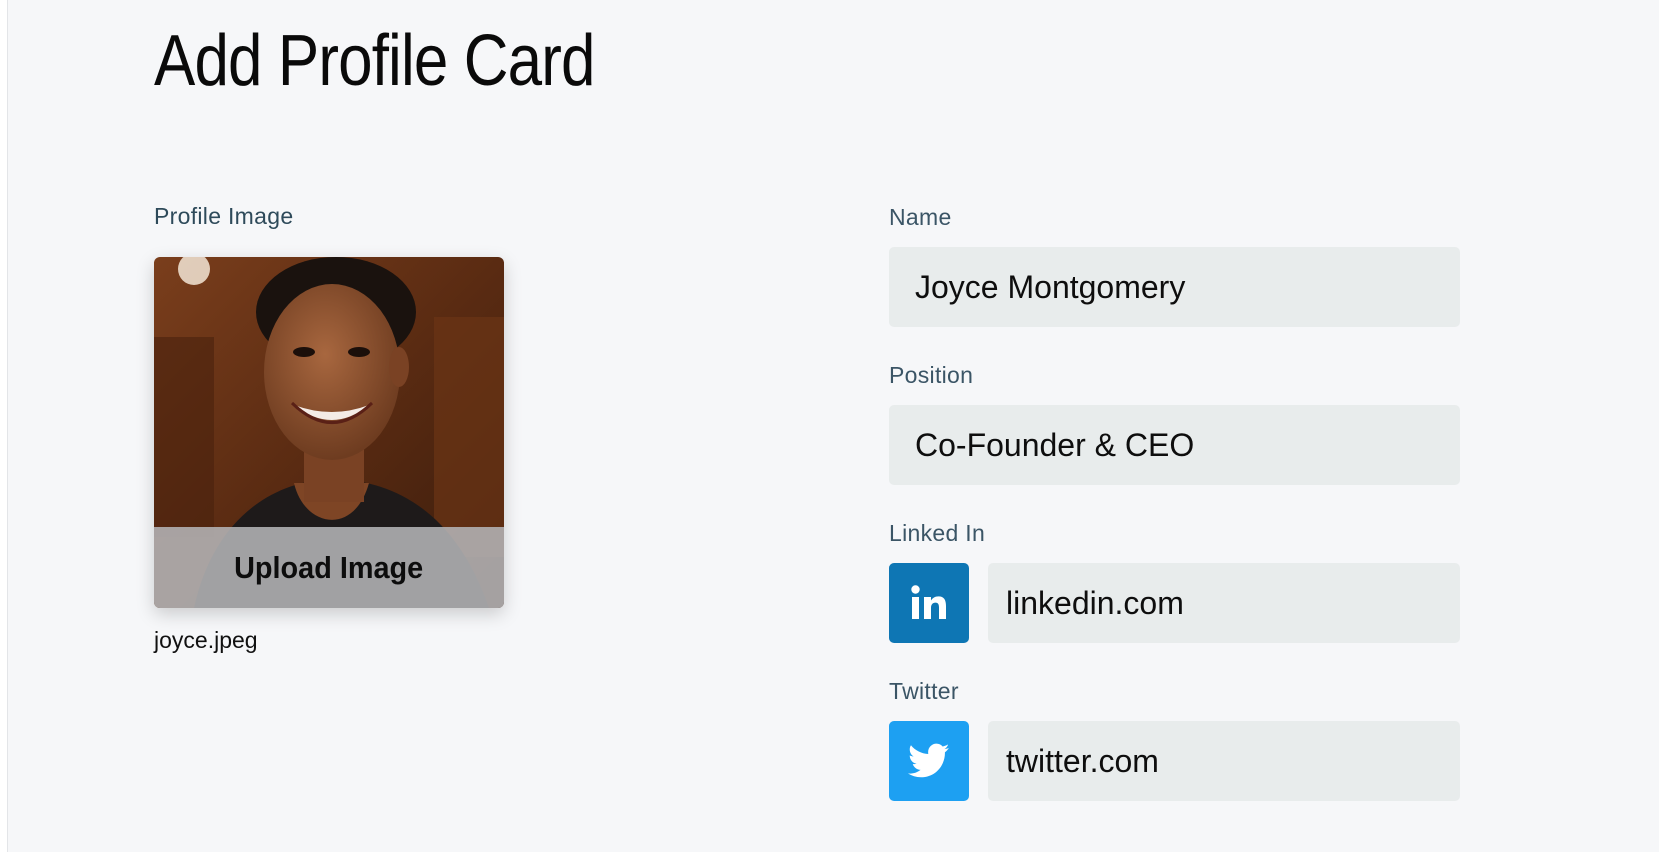  I want to click on name-input, so click(1174, 287).